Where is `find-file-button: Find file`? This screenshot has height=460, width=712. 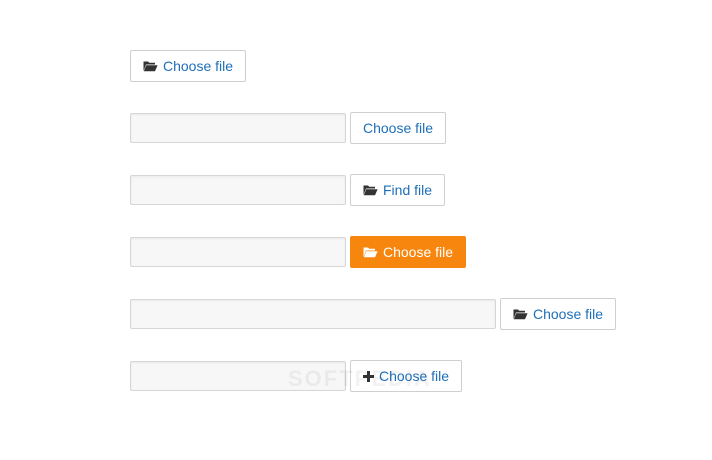 find-file-button: Find file is located at coordinates (398, 190).